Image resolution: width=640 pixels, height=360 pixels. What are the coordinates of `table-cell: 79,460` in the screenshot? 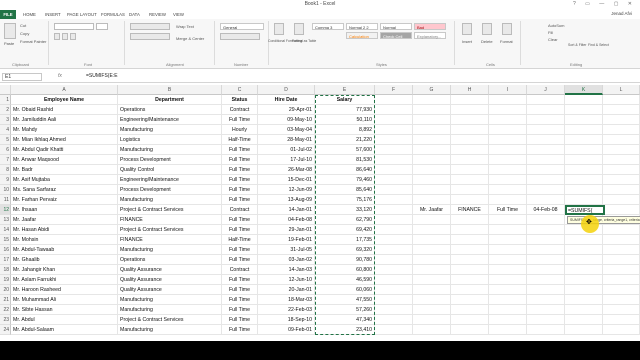 It's located at (345, 180).